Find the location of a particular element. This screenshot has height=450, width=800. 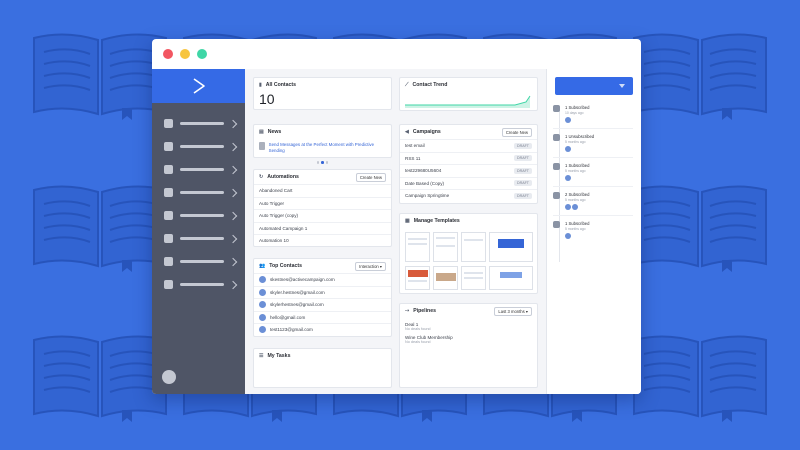

my-tasks-title: My Tasks is located at coordinates (279, 356).